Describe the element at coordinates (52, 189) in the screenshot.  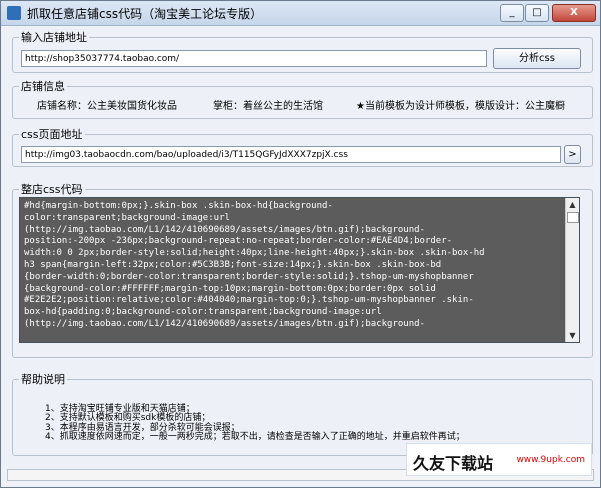
I see `css-code-label: 整店css代码` at that location.